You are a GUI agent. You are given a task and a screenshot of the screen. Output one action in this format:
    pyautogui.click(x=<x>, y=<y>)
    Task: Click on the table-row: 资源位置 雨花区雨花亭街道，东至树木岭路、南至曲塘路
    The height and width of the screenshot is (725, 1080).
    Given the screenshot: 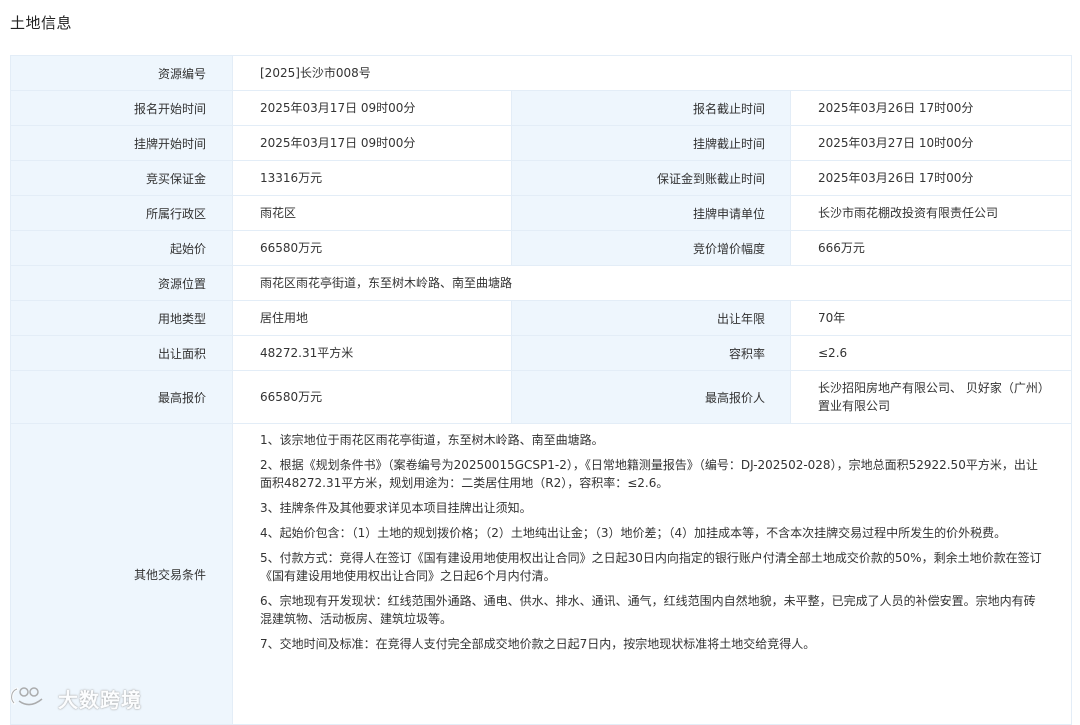 What is the action you would take?
    pyautogui.click(x=541, y=283)
    